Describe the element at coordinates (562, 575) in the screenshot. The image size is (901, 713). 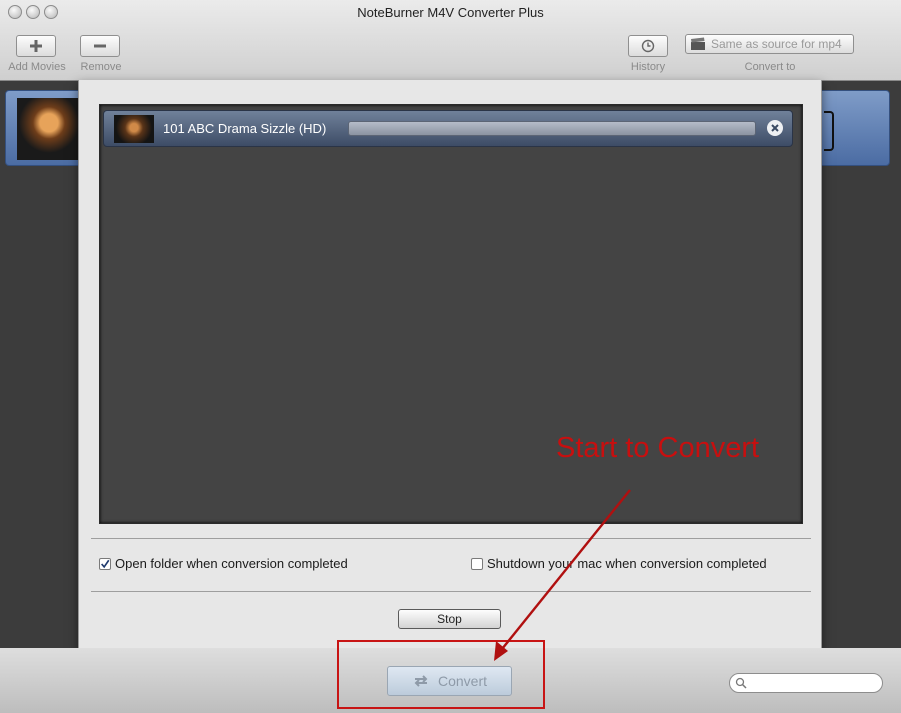
I see `annotation-arrow` at that location.